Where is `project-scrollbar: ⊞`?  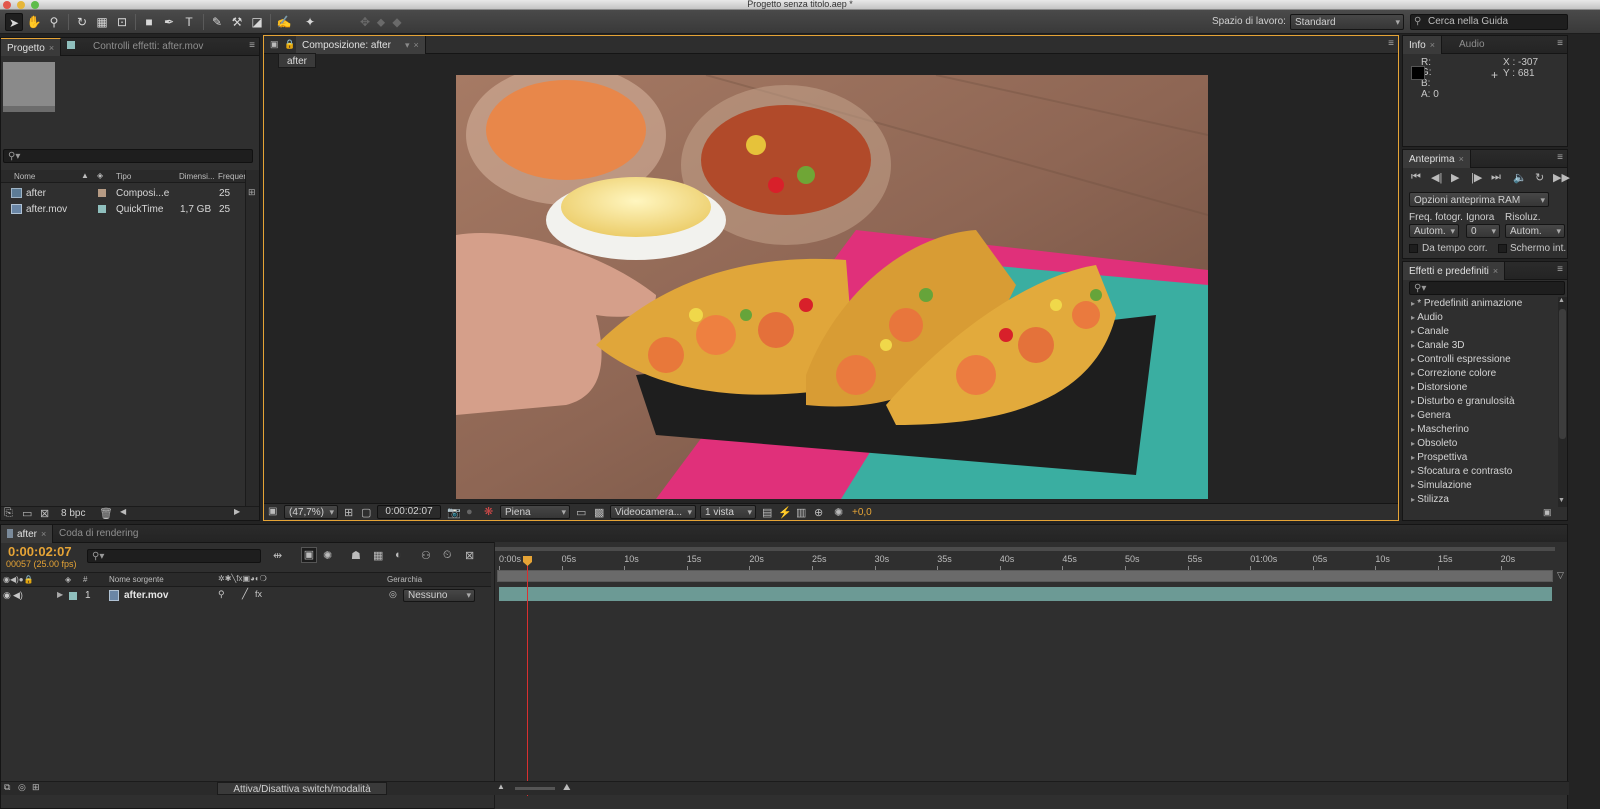 project-scrollbar: ⊞ is located at coordinates (252, 338).